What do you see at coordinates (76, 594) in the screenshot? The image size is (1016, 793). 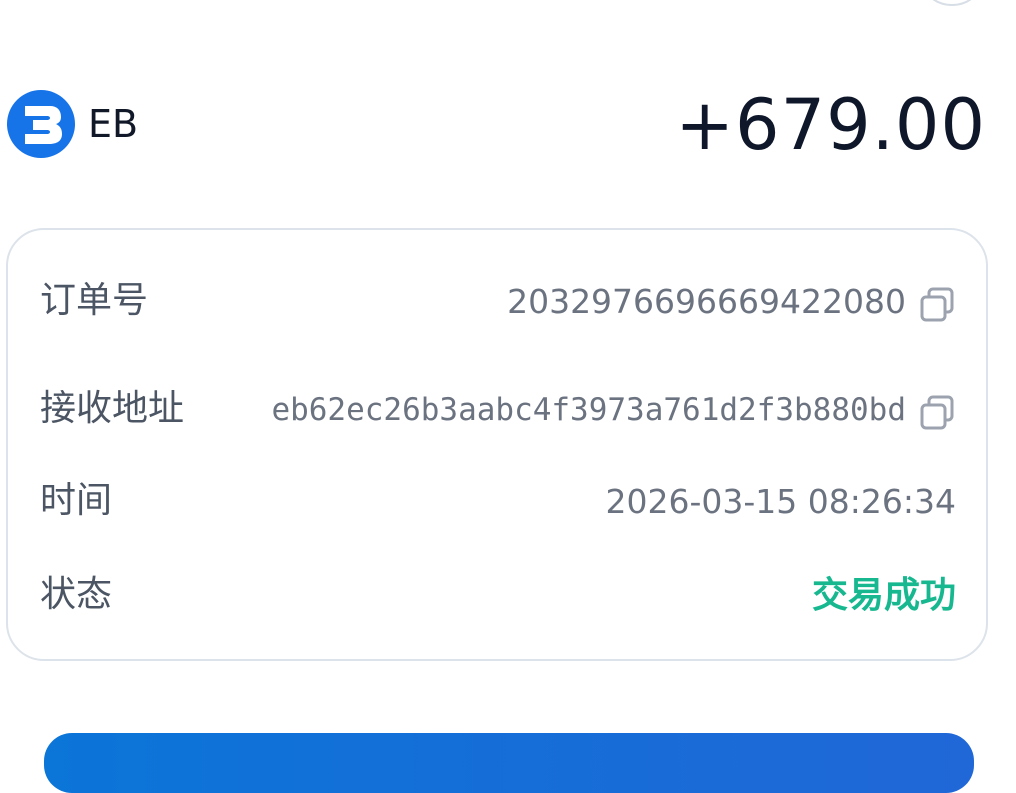 I see `status-label: 状态` at bounding box center [76, 594].